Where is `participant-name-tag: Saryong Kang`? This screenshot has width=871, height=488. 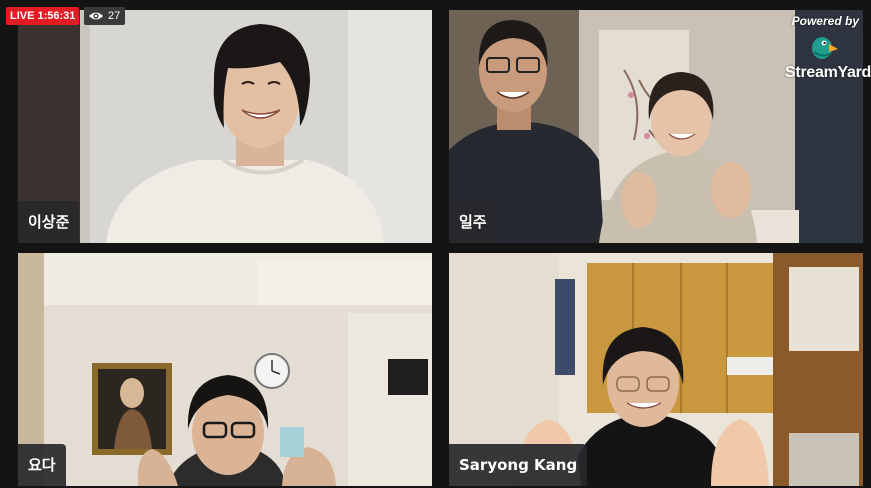
participant-name-tag: Saryong Kang is located at coordinates (518, 465).